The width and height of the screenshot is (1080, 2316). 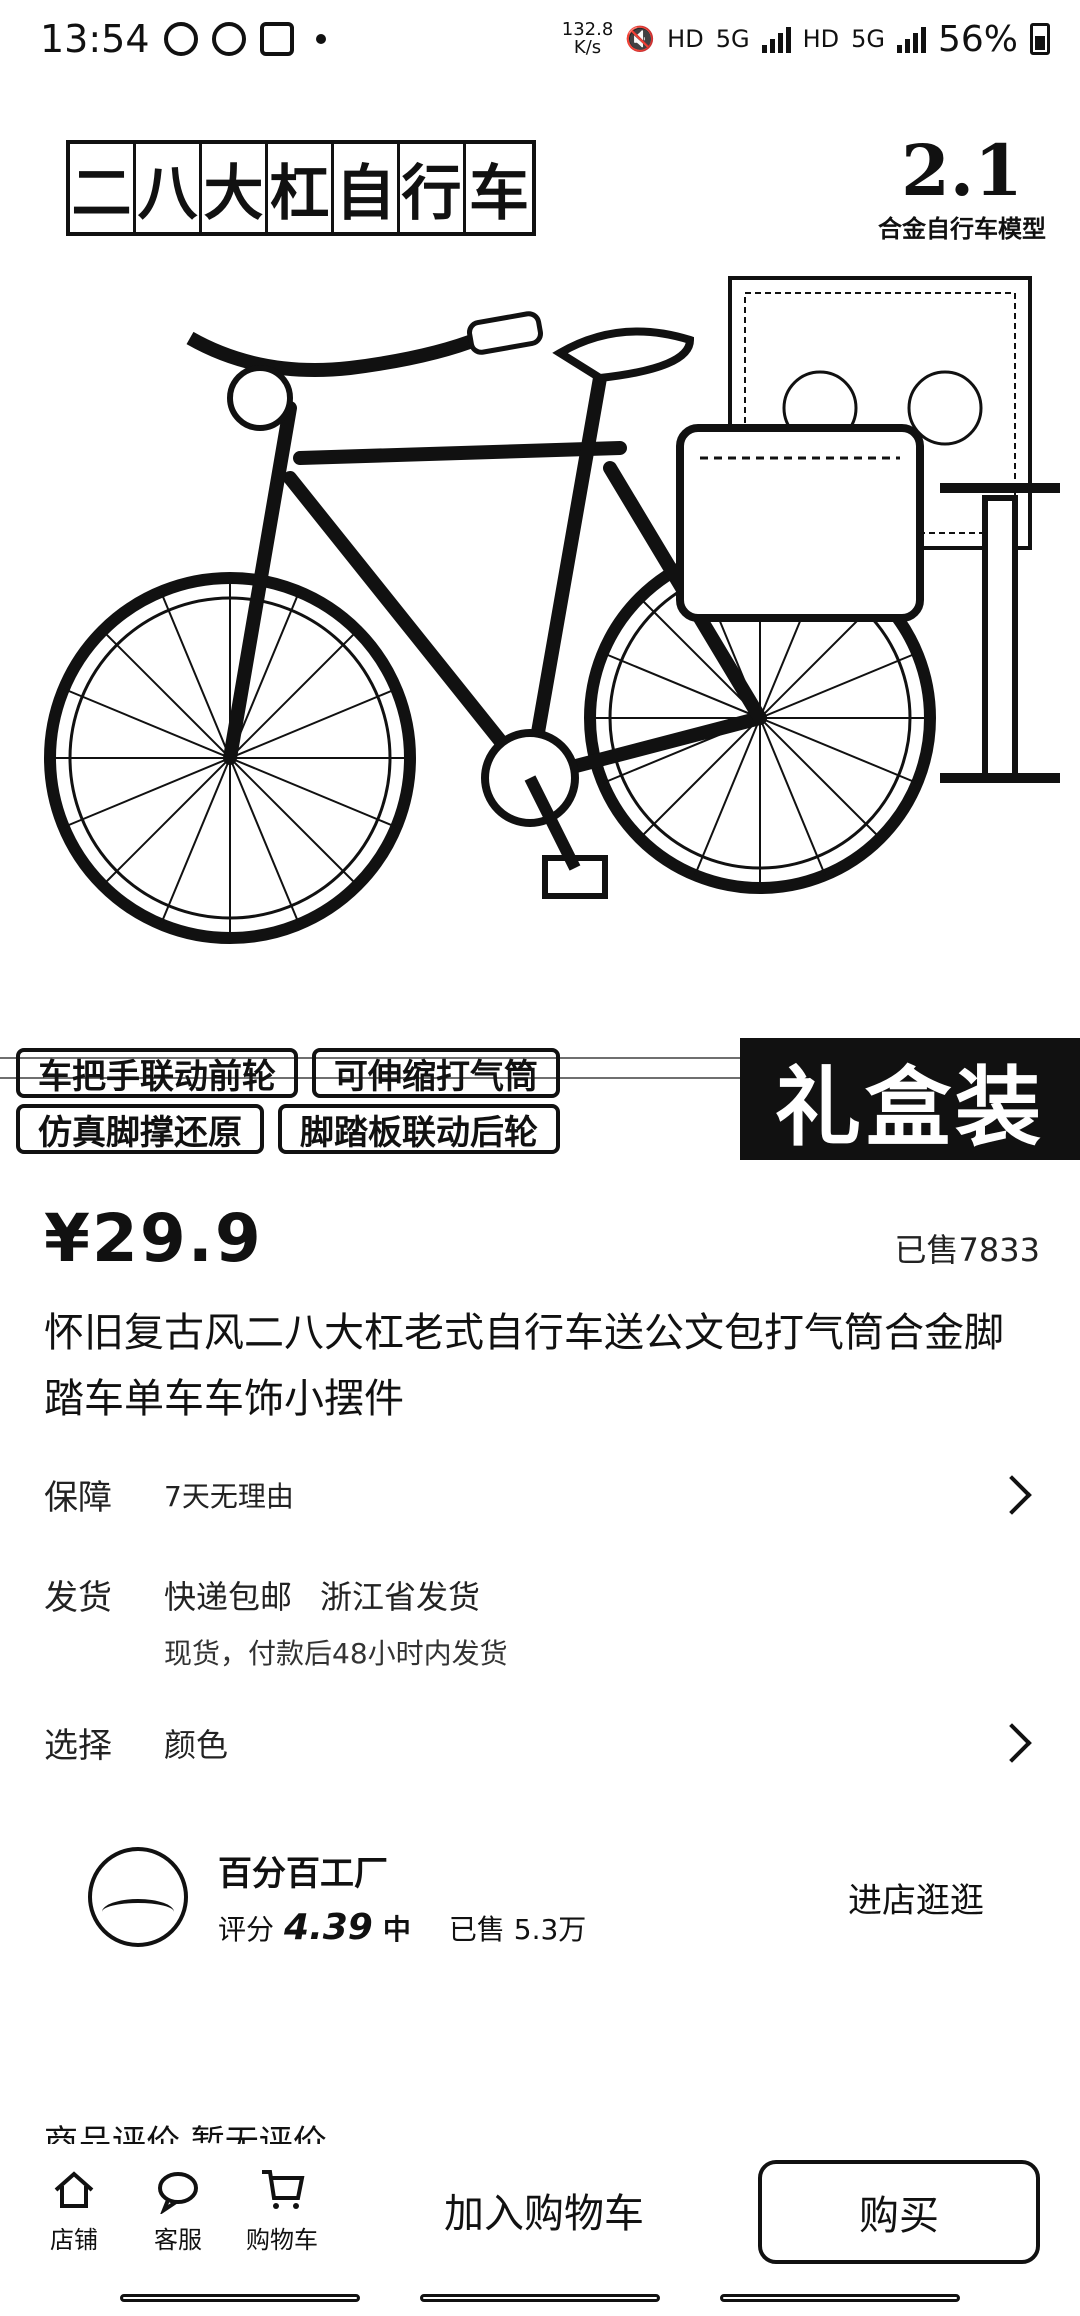 I want to click on add-to-cart-button: 加入购物车, so click(x=544, y=2210).